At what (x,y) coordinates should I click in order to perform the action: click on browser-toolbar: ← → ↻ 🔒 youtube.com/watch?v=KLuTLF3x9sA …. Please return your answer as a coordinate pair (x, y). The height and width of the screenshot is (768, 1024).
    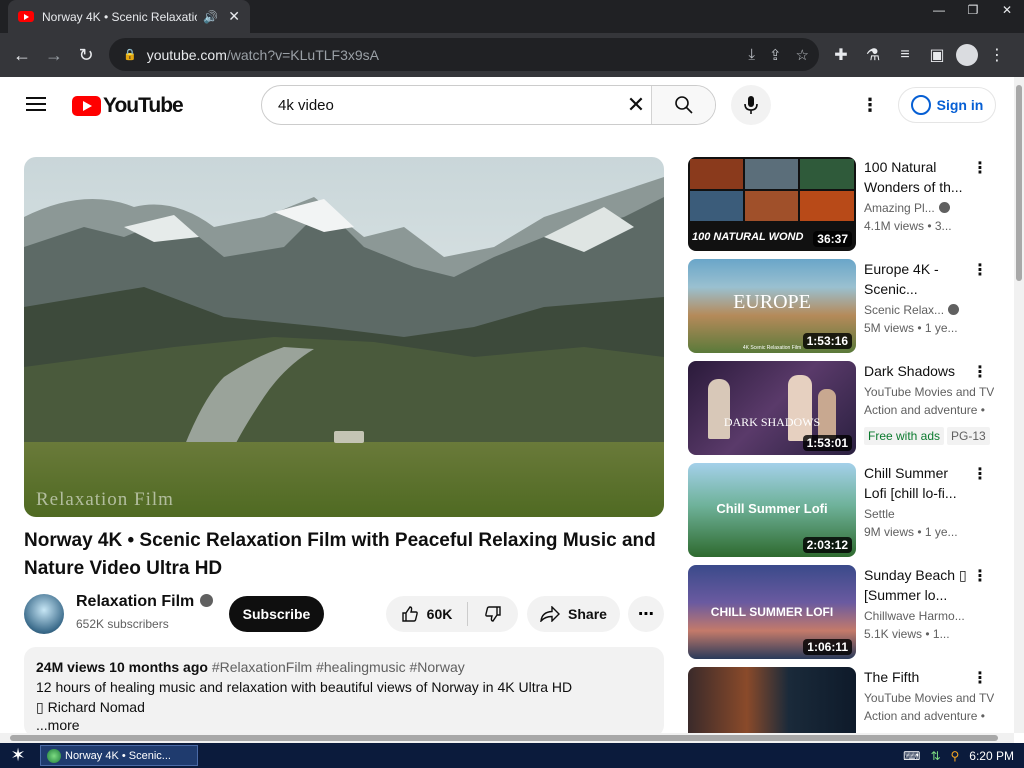
    Looking at the image, I should click on (512, 55).